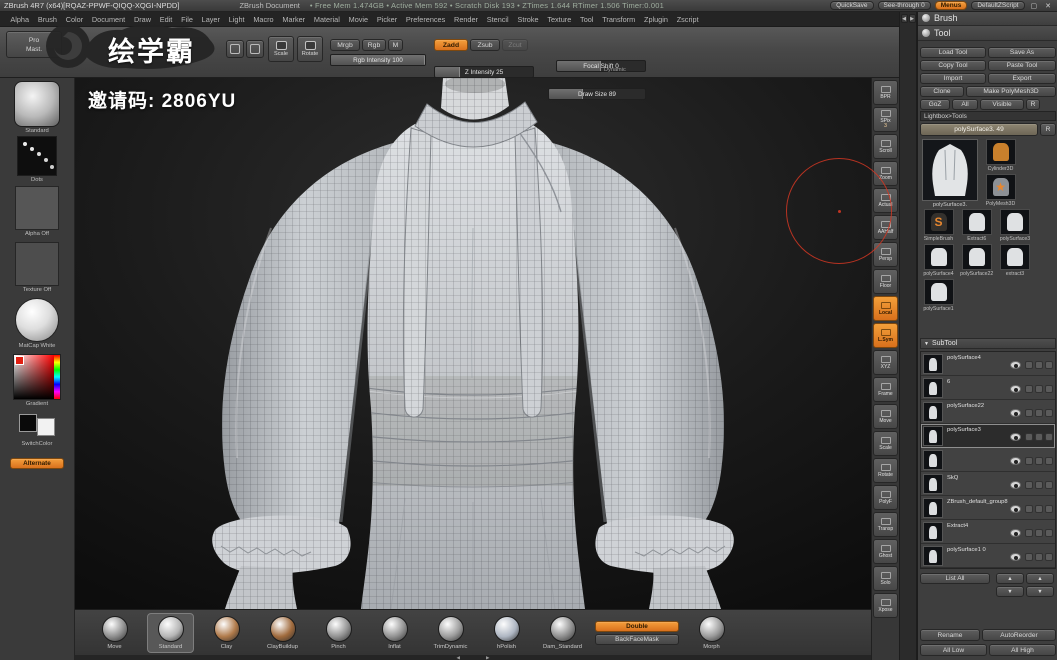 The width and height of the screenshot is (1057, 660). Describe the element at coordinates (988, 343) in the screenshot. I see `subtool-section-header: ▼ SubTool` at that location.